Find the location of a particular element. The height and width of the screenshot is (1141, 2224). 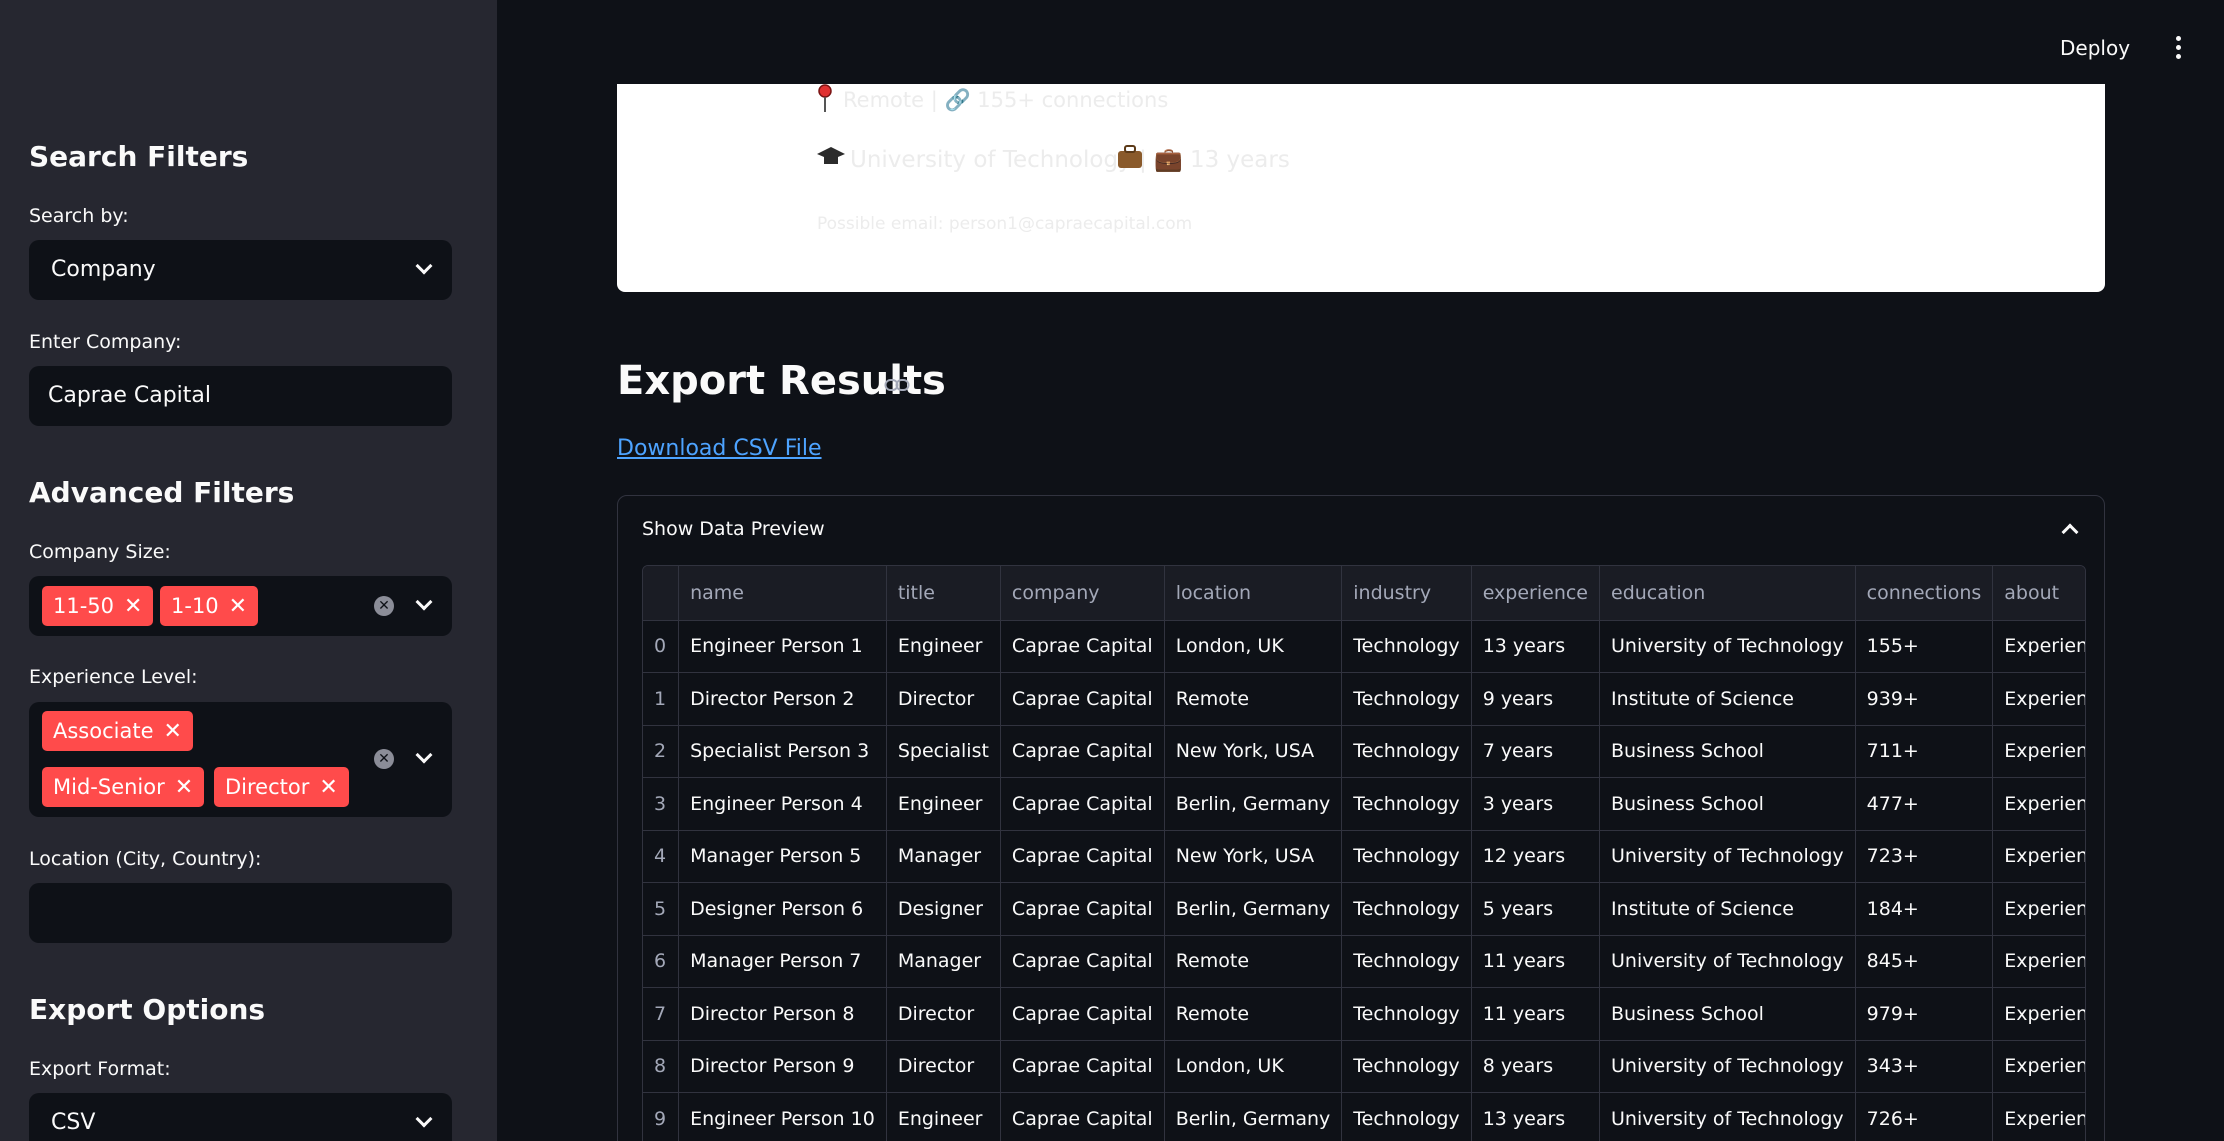

download-csv-link: Download CSV File is located at coordinates (719, 448).